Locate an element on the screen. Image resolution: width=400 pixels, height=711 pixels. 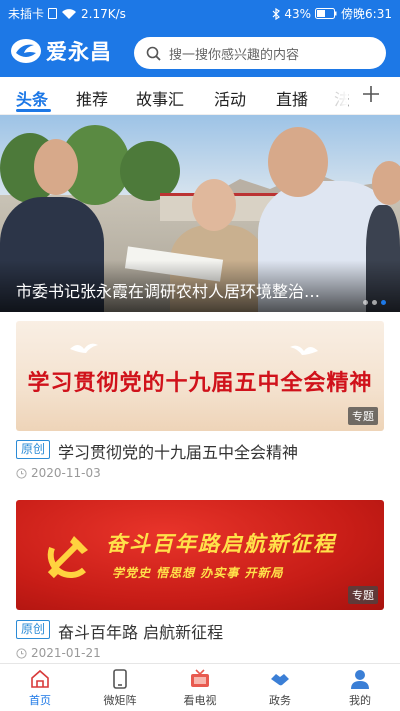
banner-title: 学习贯彻党的十九届五中全会精神 is located at coordinates (200, 383).